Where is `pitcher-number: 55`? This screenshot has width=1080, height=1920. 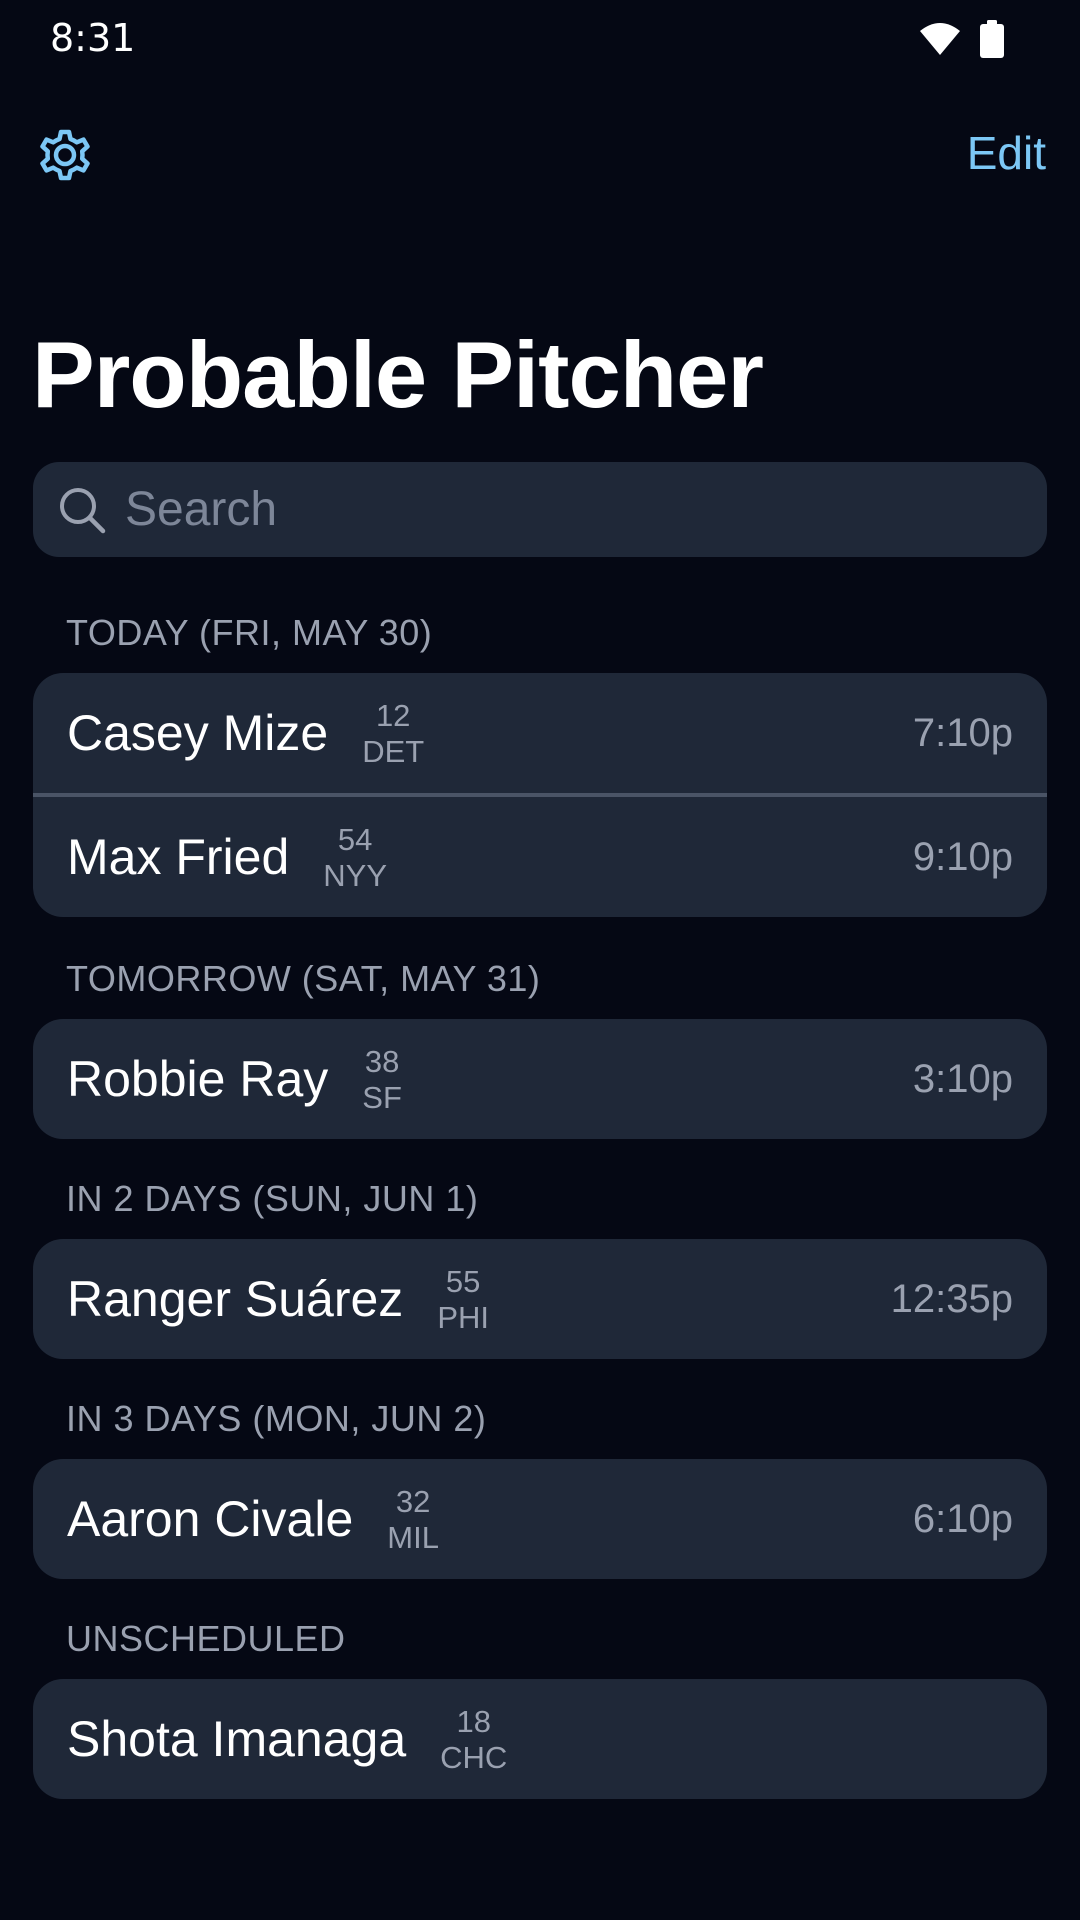
pitcher-number: 55 is located at coordinates (463, 1281).